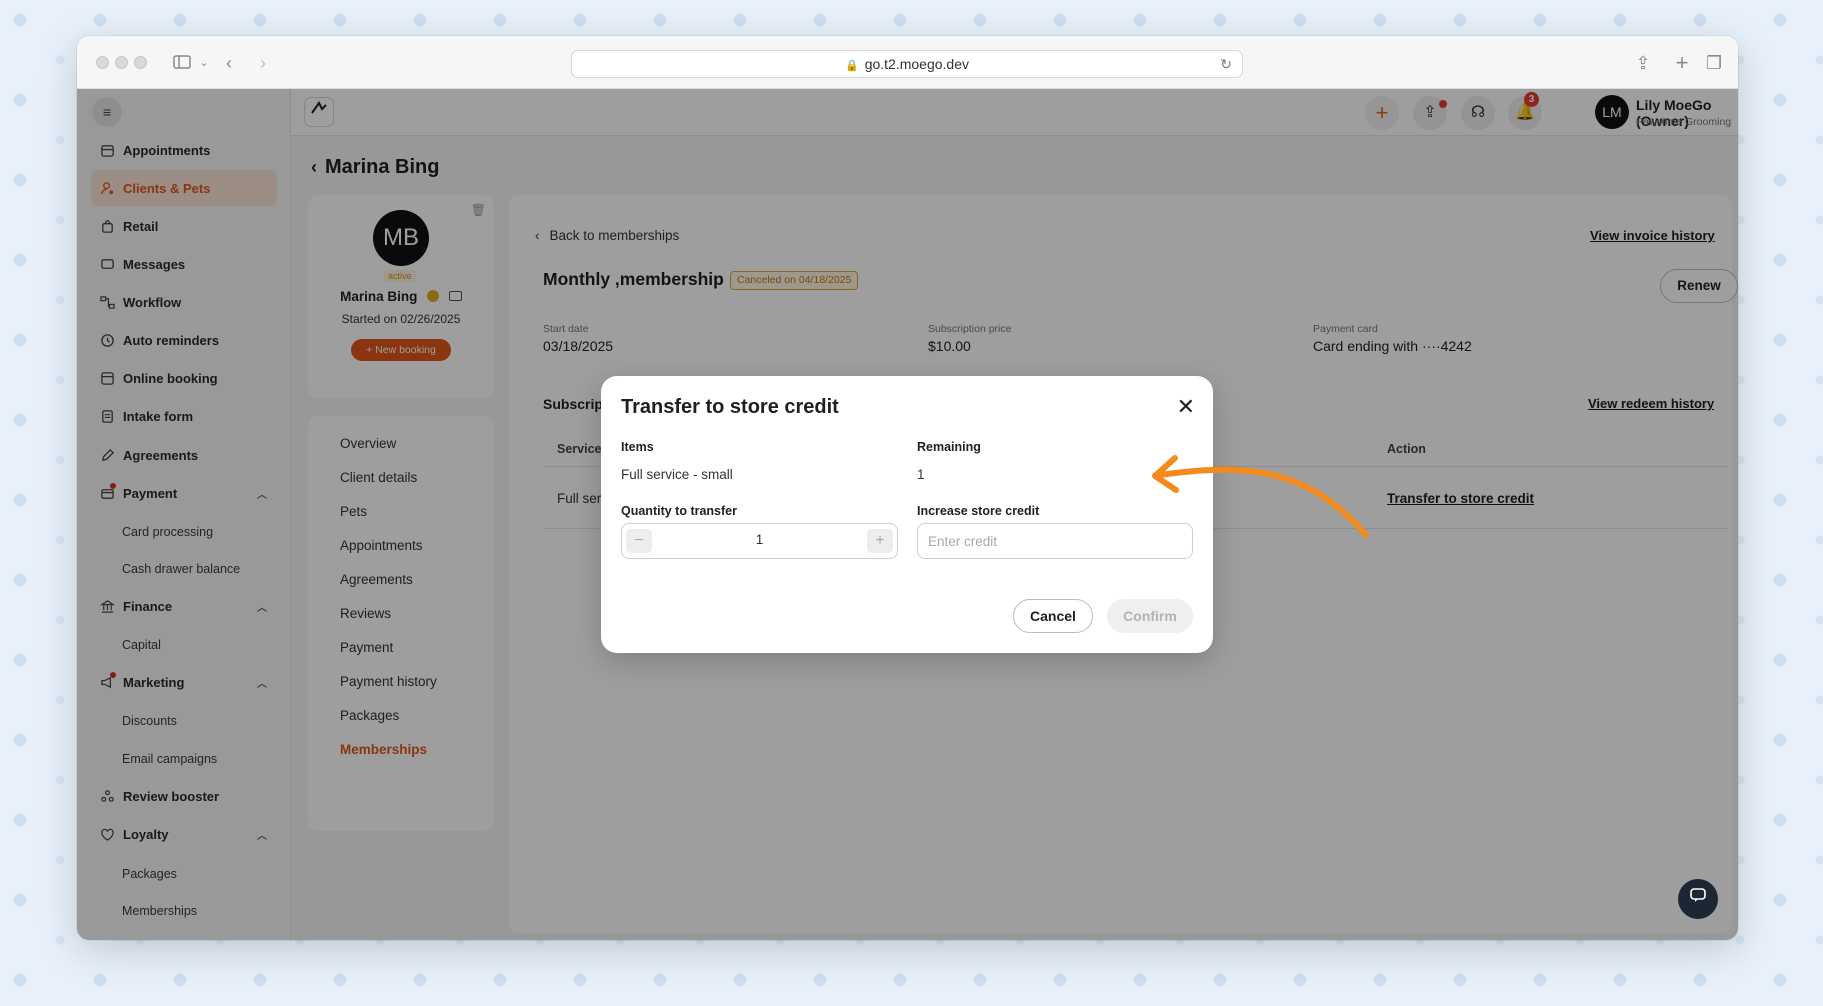 The width and height of the screenshot is (1823, 1006). I want to click on annotation-arrow, so click(1260, 496).